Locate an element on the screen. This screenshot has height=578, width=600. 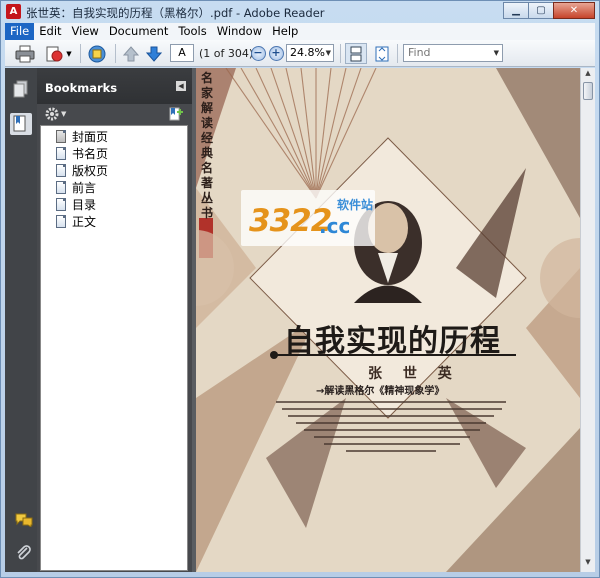
watermark-site-name: 软件站 is located at coordinates (355, 205).